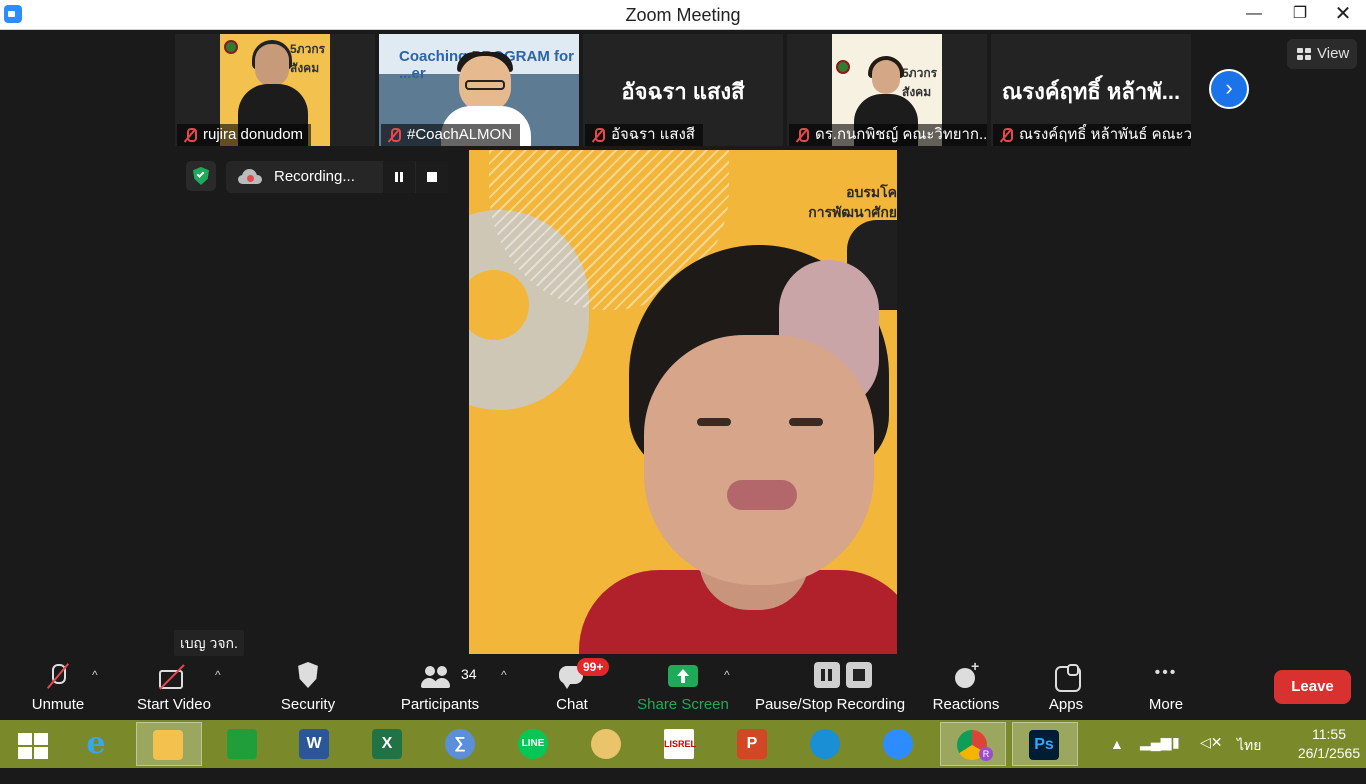 The image size is (1366, 784). What do you see at coordinates (1176, 758) in the screenshot?
I see `battery-icon: ▮` at bounding box center [1176, 758].